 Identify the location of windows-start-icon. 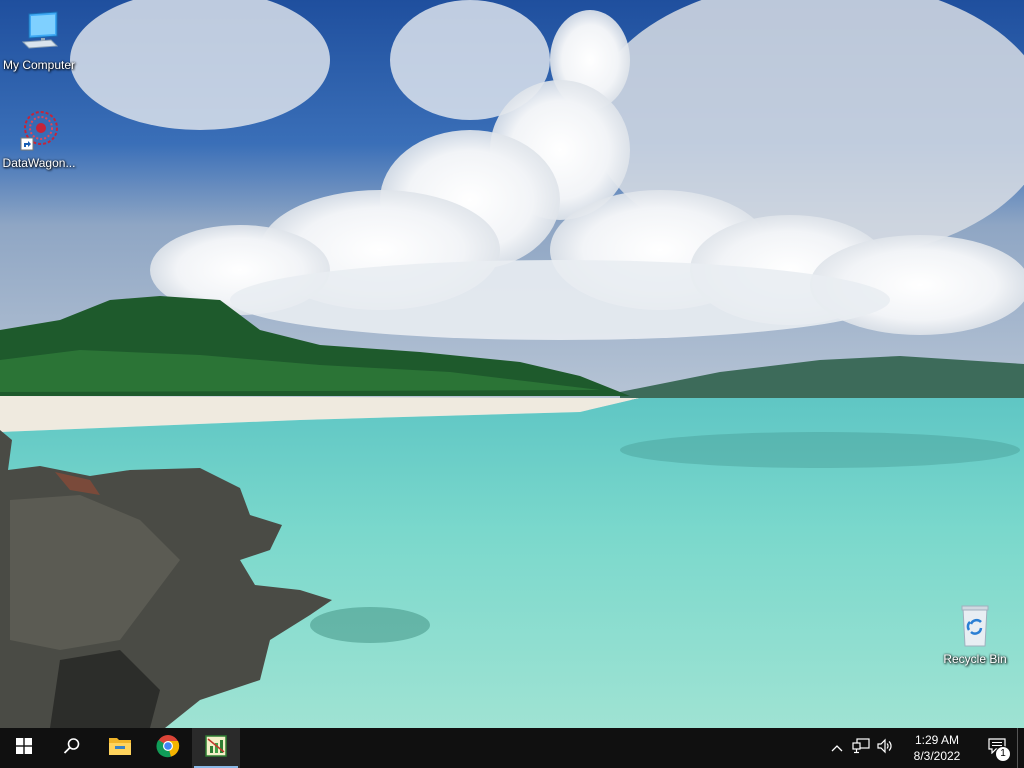
(24, 748).